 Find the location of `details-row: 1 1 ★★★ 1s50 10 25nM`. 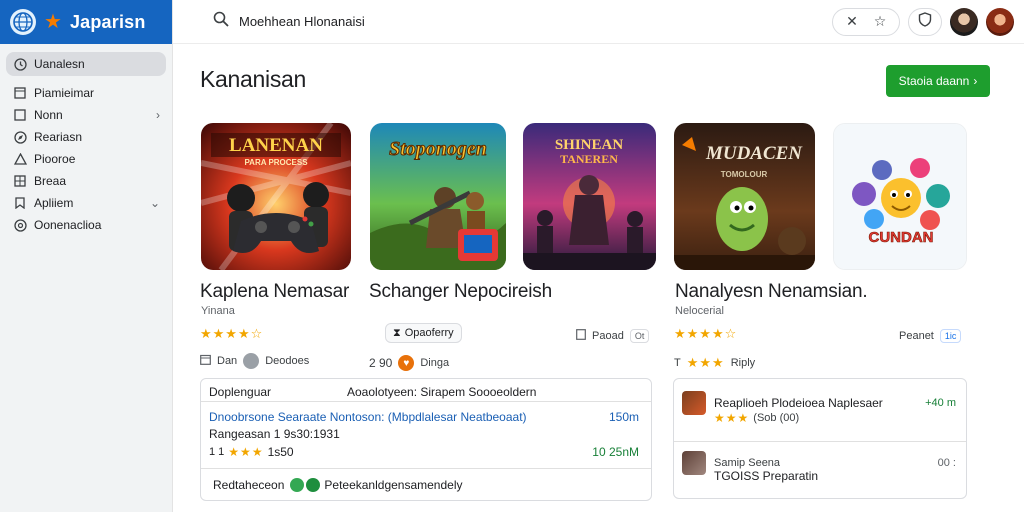

details-row: 1 1 ★★★ 1s50 10 25nM is located at coordinates (425, 452).